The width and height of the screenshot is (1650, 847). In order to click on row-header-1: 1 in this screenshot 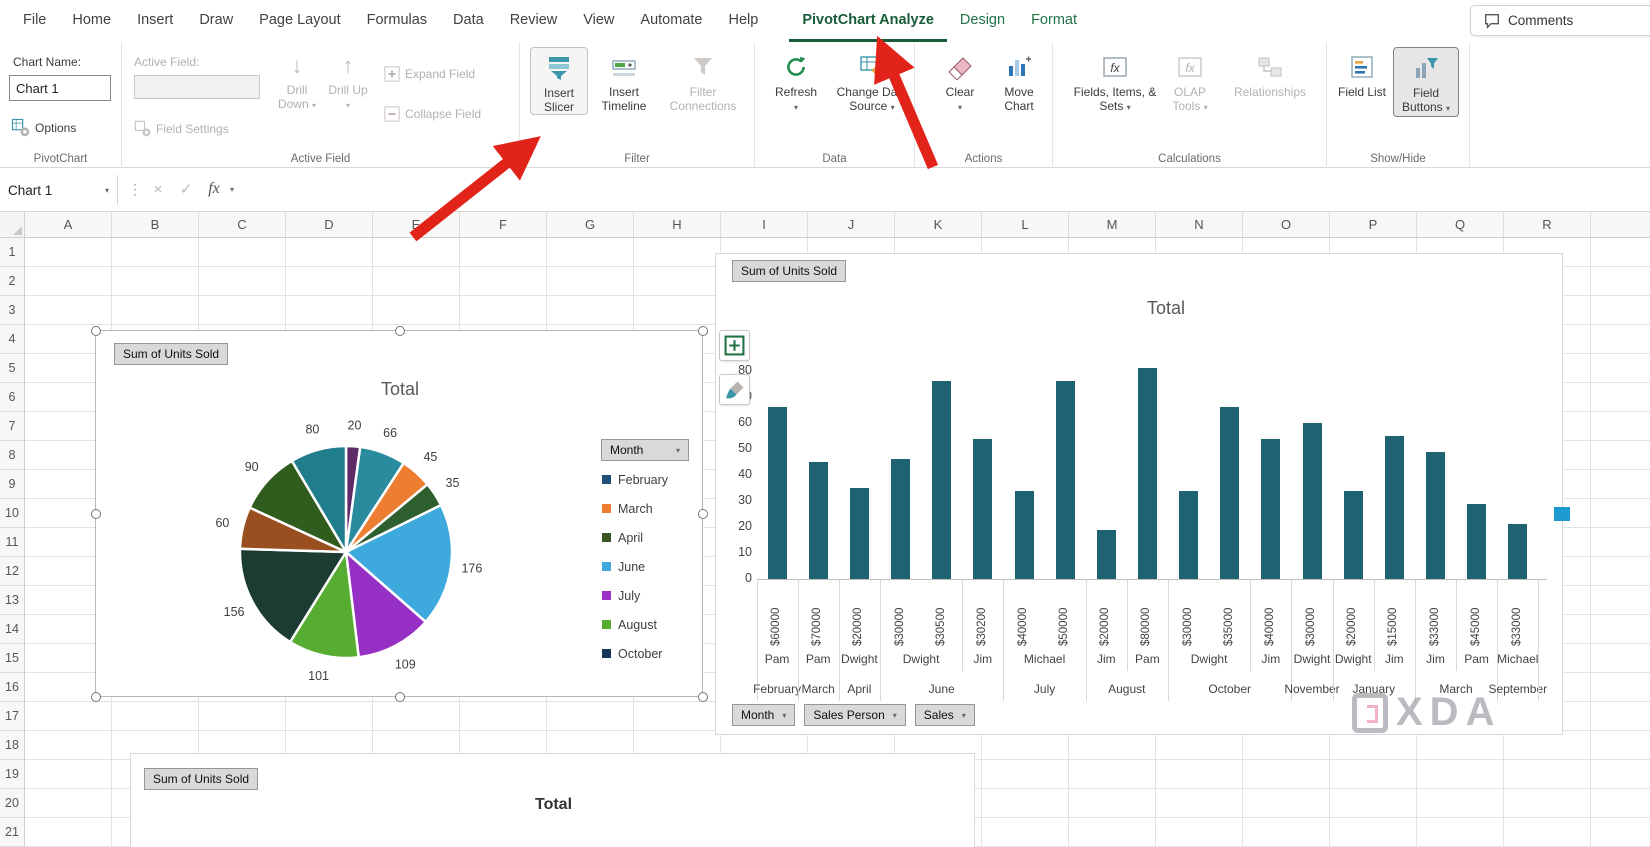, I will do `click(12, 252)`.